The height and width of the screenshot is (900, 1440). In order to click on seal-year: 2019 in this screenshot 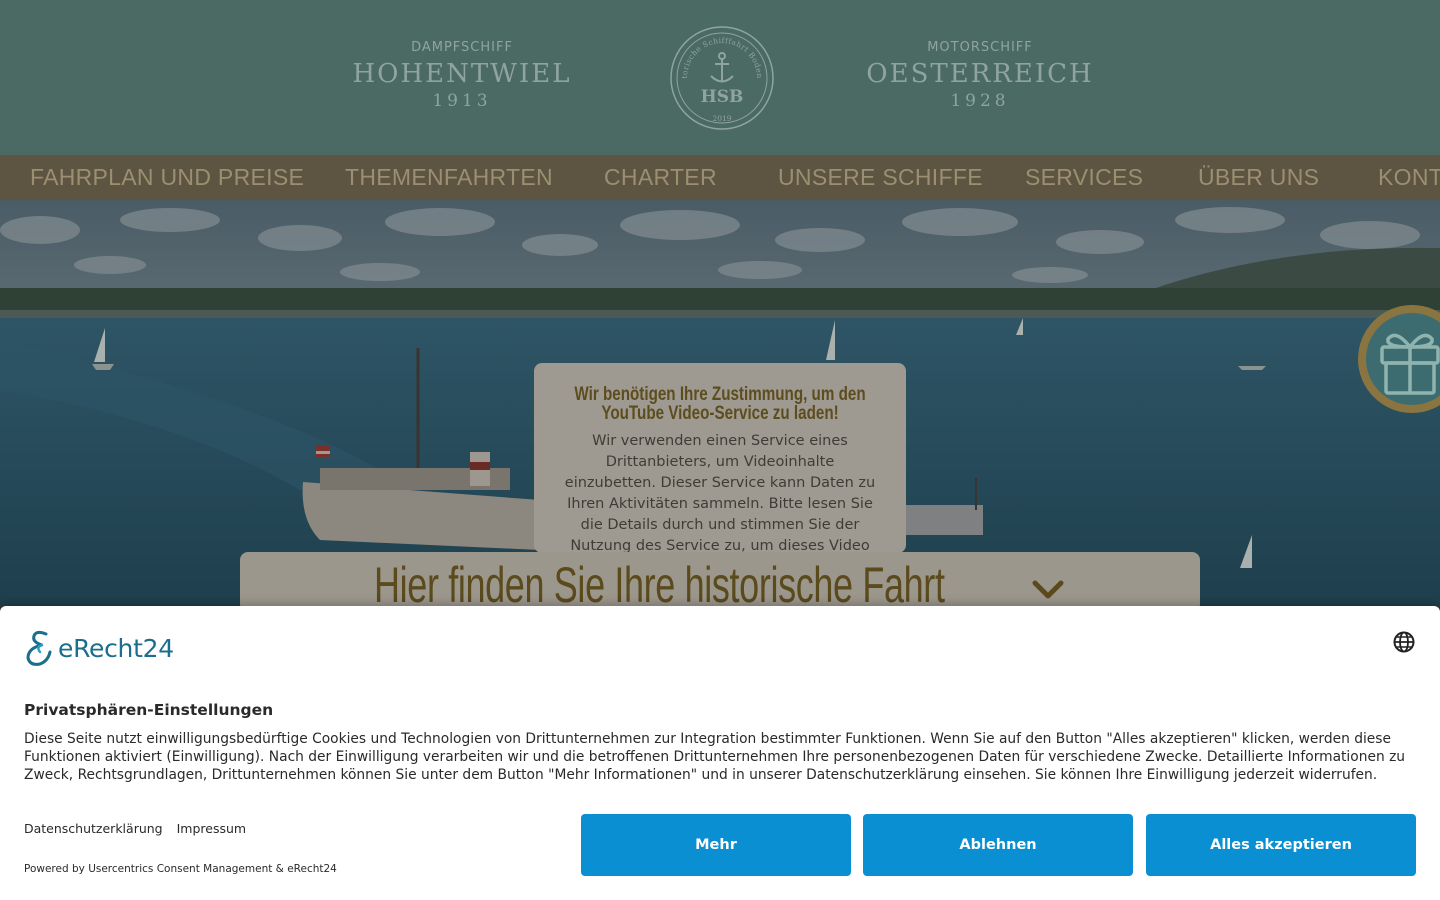, I will do `click(721, 118)`.